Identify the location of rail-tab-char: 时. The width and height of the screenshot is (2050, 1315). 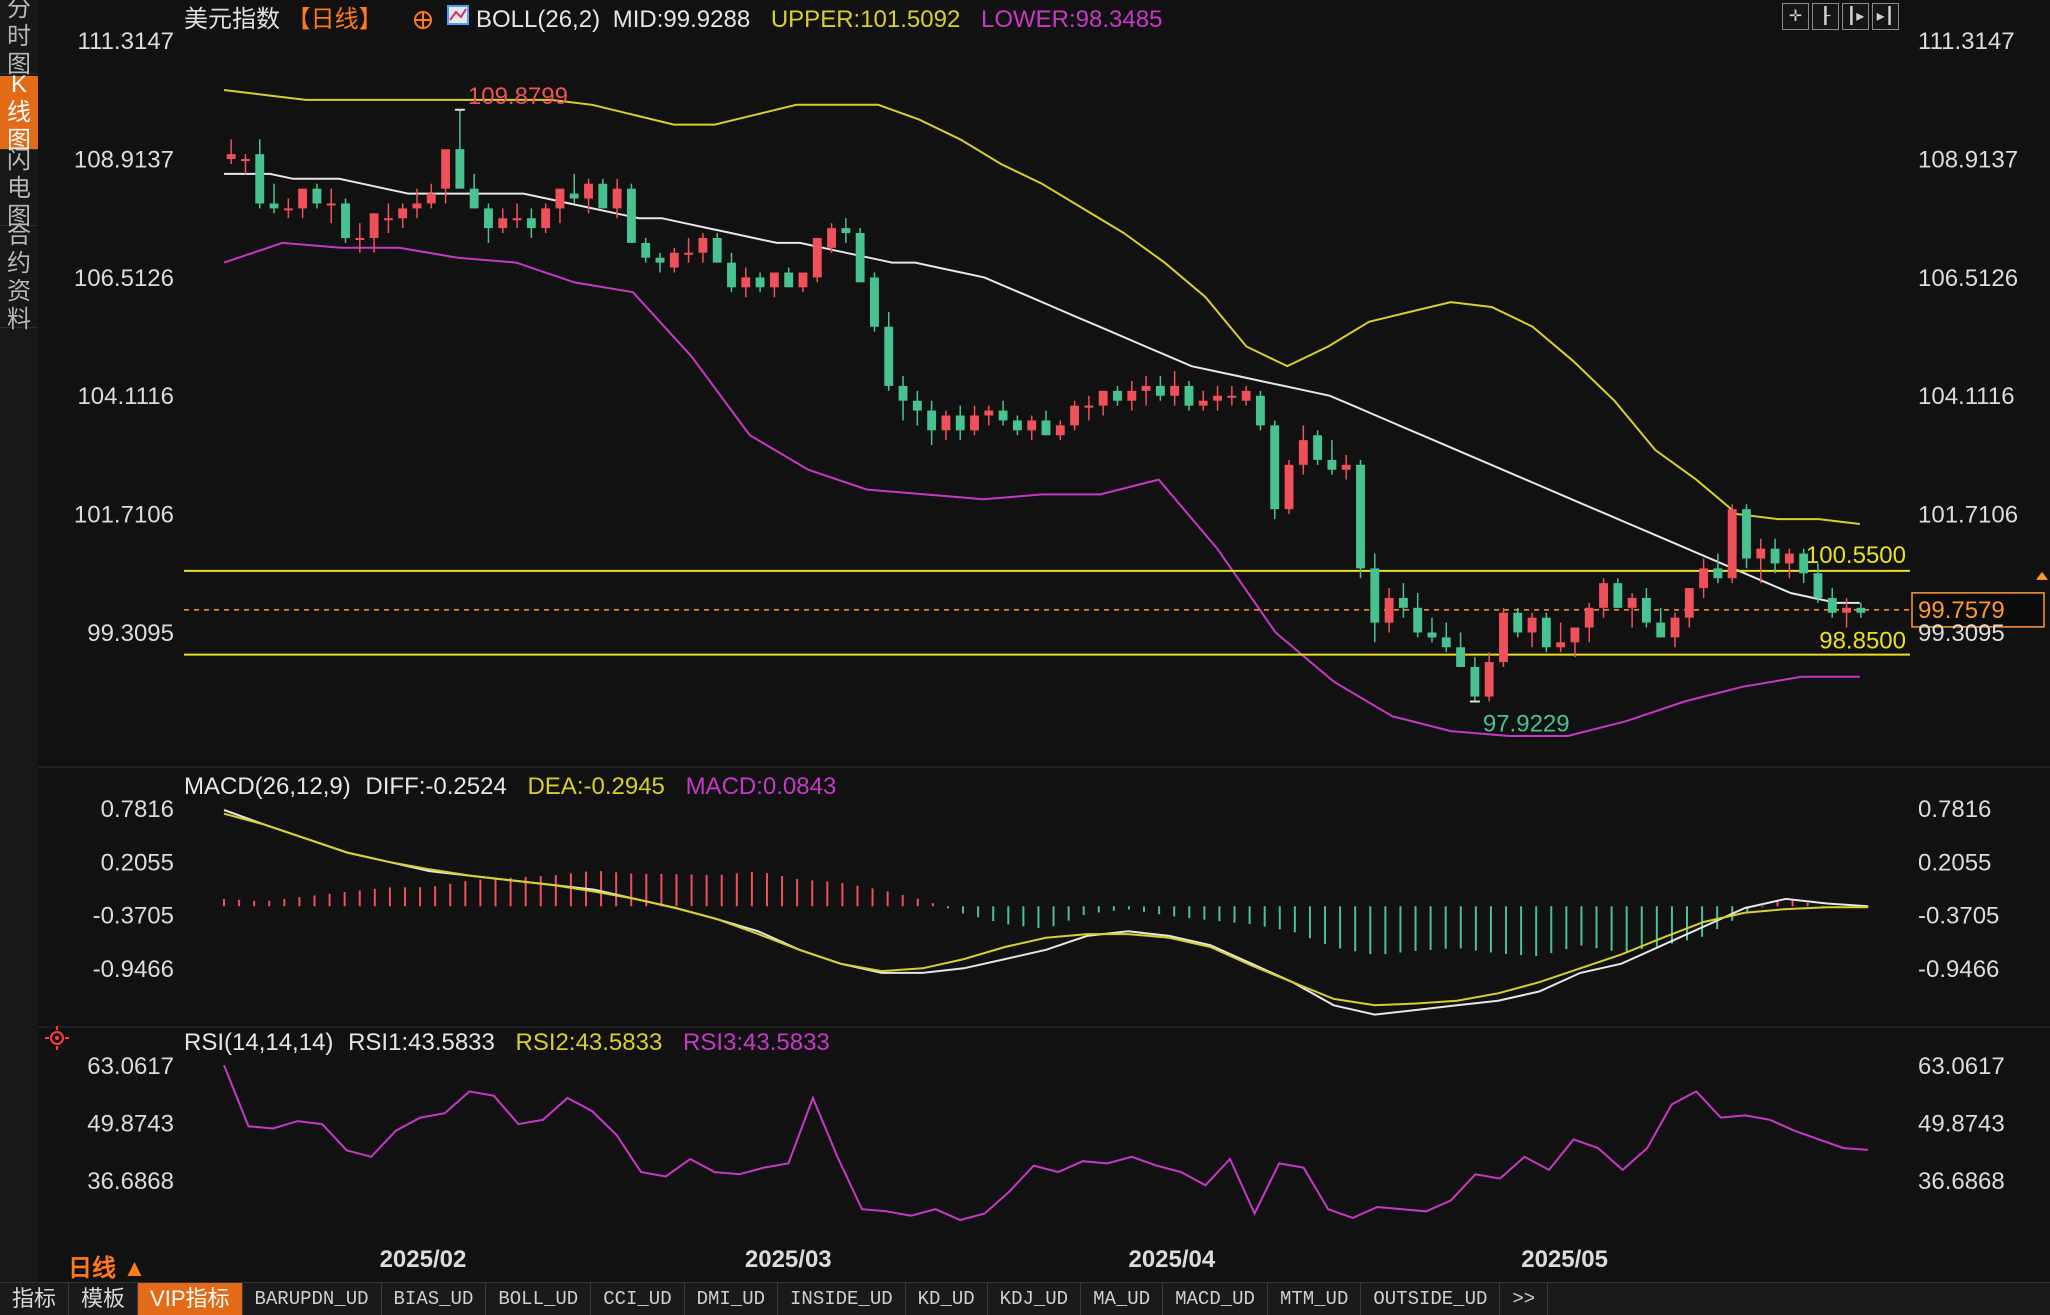
(19, 36).